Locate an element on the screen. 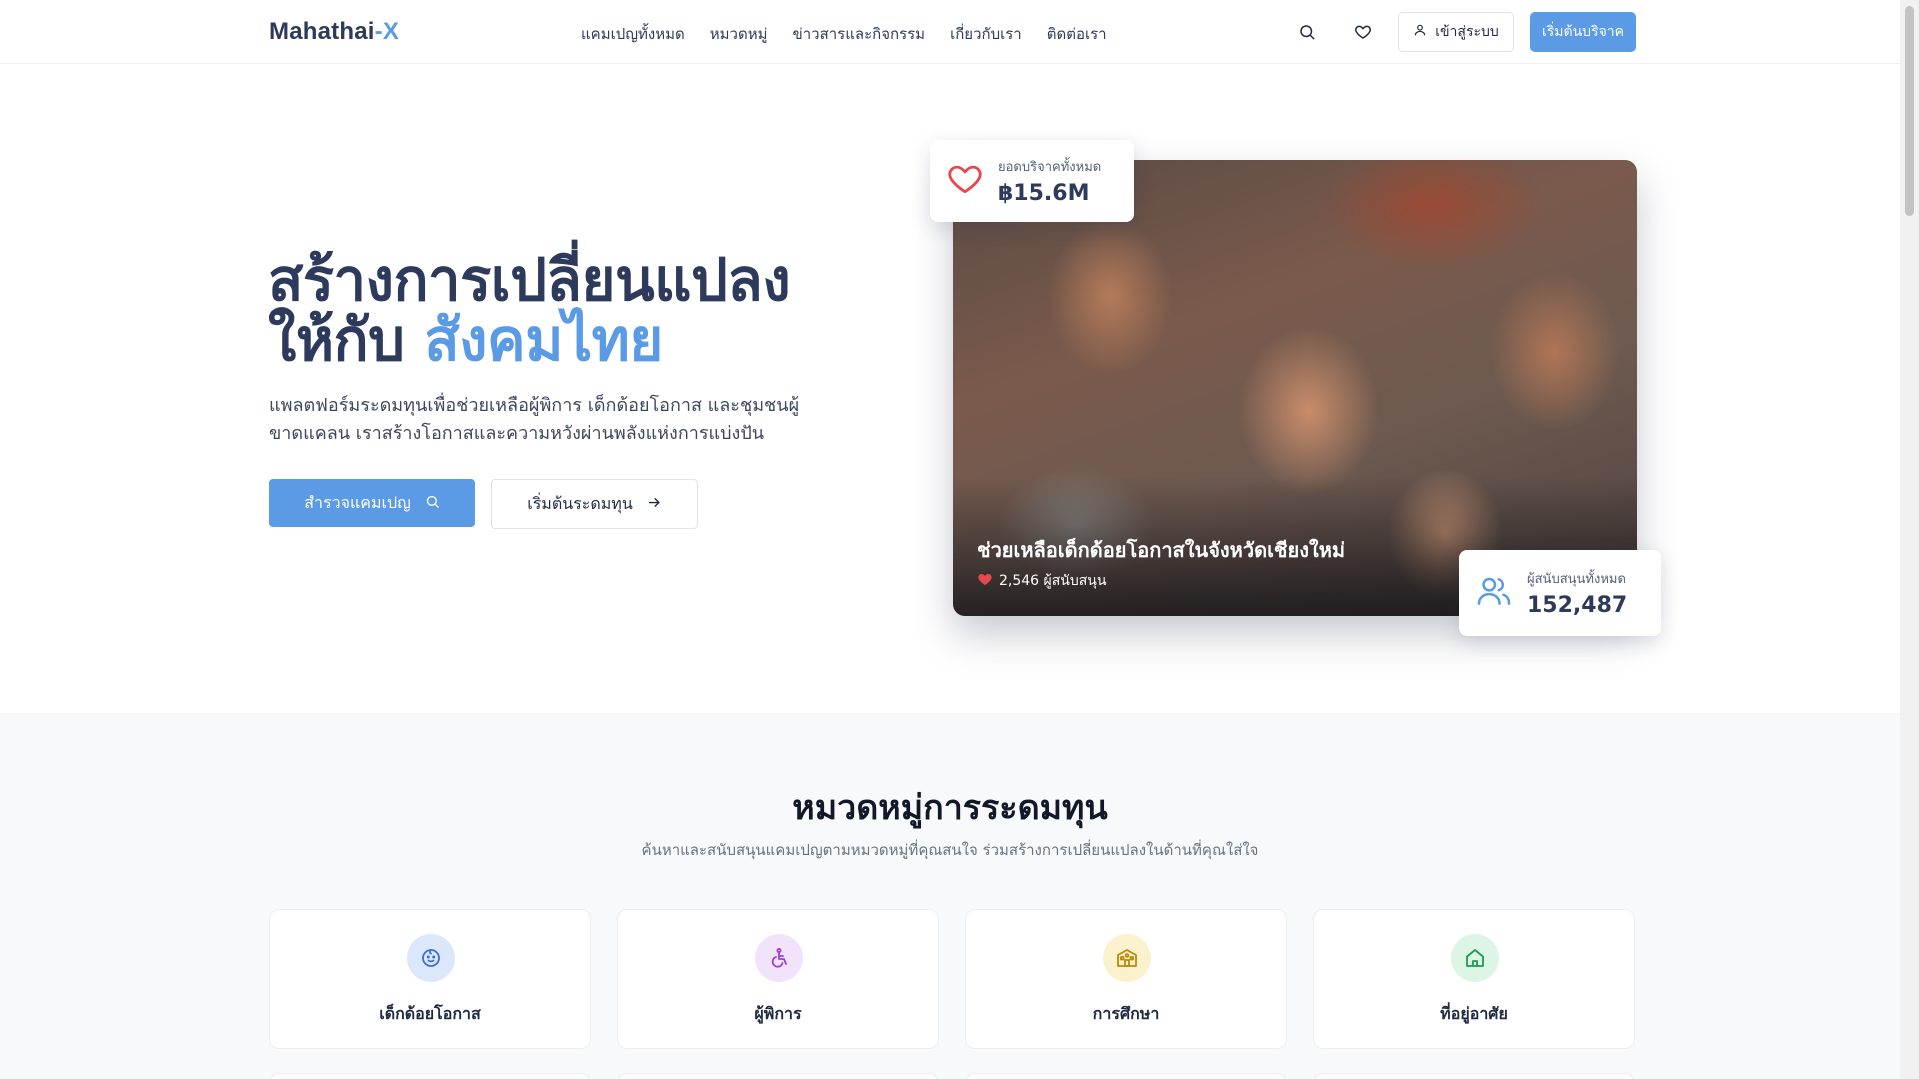 Image resolution: width=1919 pixels, height=1079 pixels. brand-suffix: -X is located at coordinates (387, 31).